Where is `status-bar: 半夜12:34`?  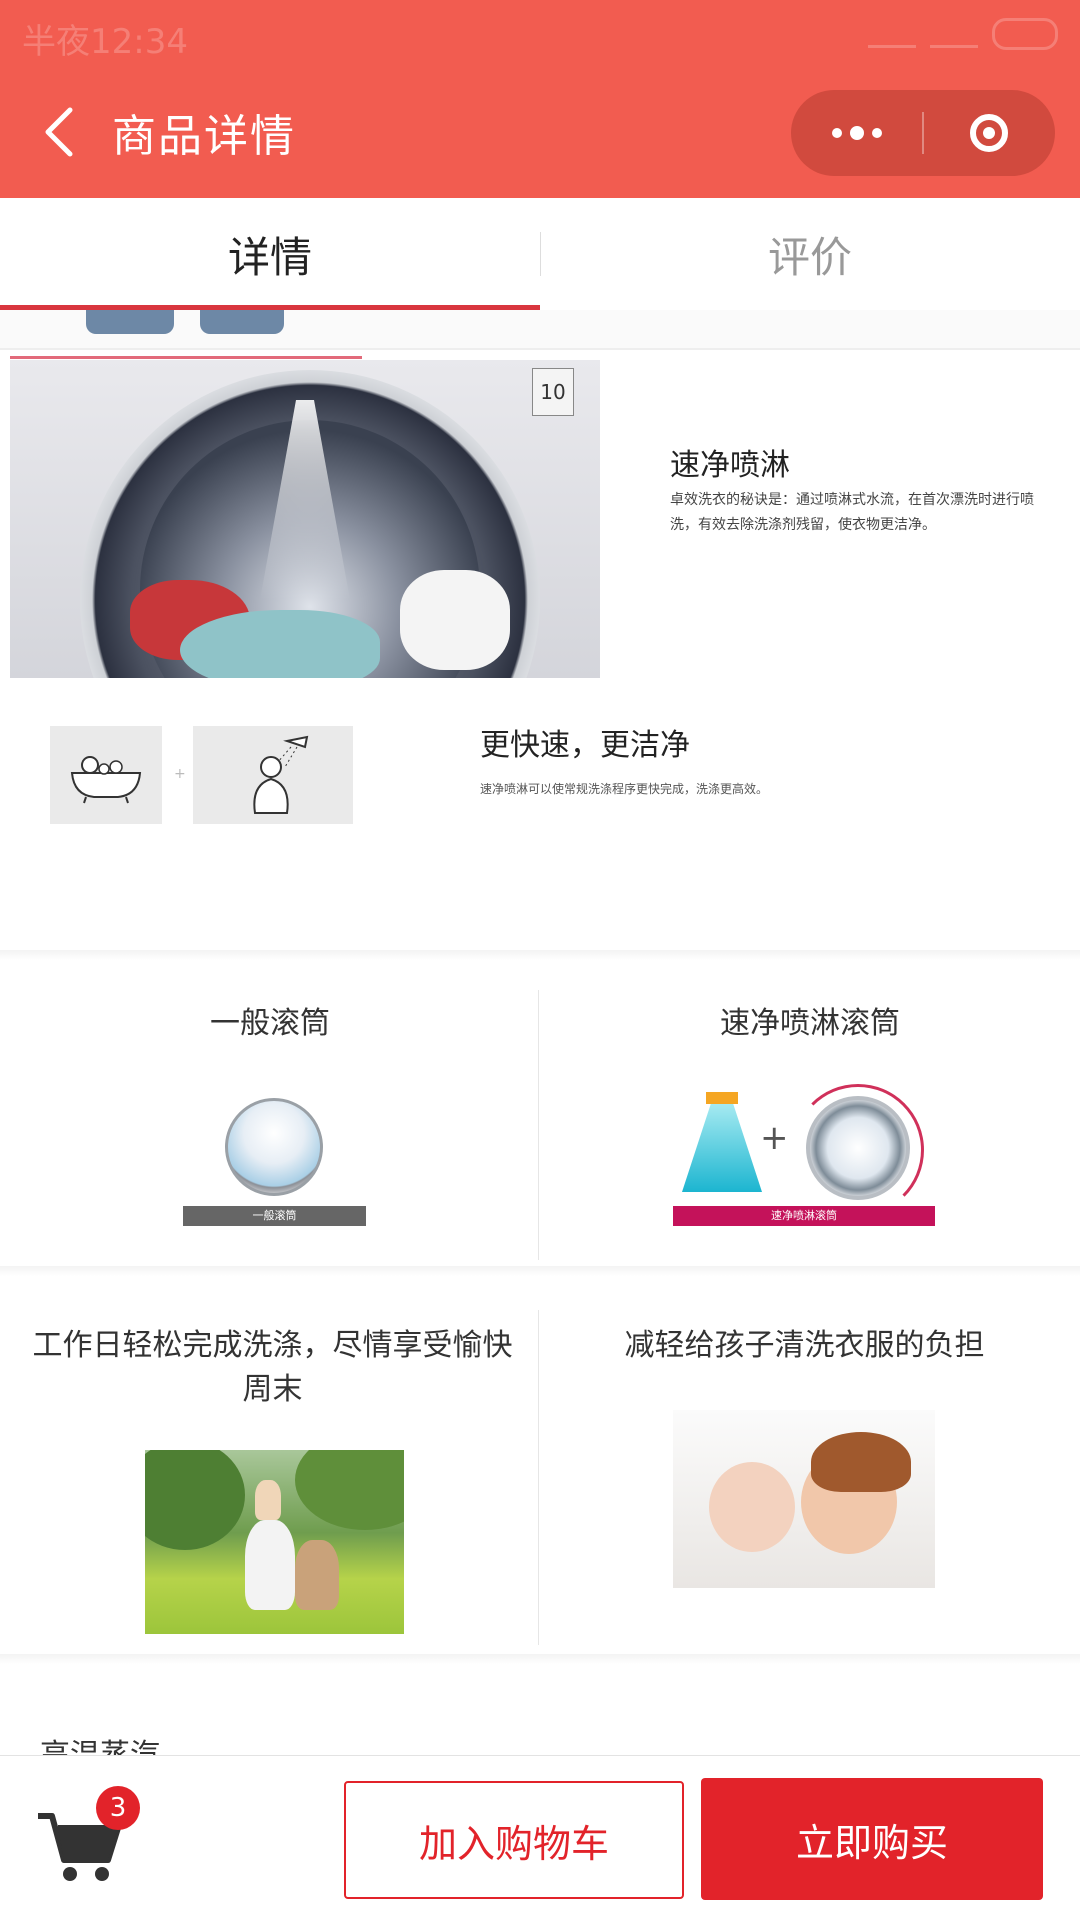 status-bar: 半夜12:34 is located at coordinates (540, 36).